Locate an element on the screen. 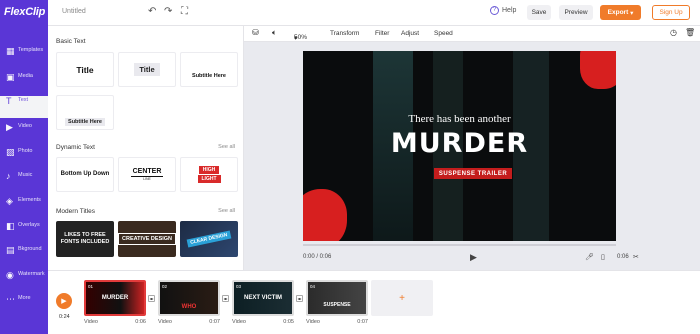 The height and width of the screenshot is (334, 700). text-tile-title: Title is located at coordinates (85, 69).